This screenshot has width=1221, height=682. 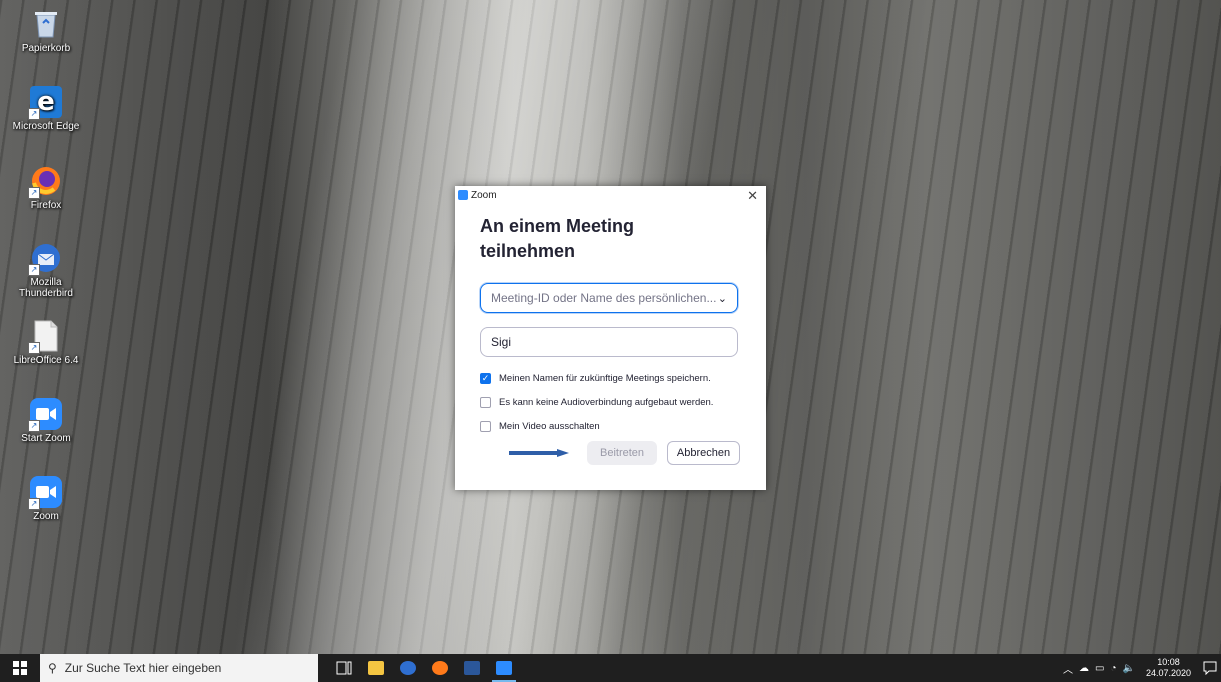 I want to click on pointer-arrow-icon, so click(x=539, y=453).